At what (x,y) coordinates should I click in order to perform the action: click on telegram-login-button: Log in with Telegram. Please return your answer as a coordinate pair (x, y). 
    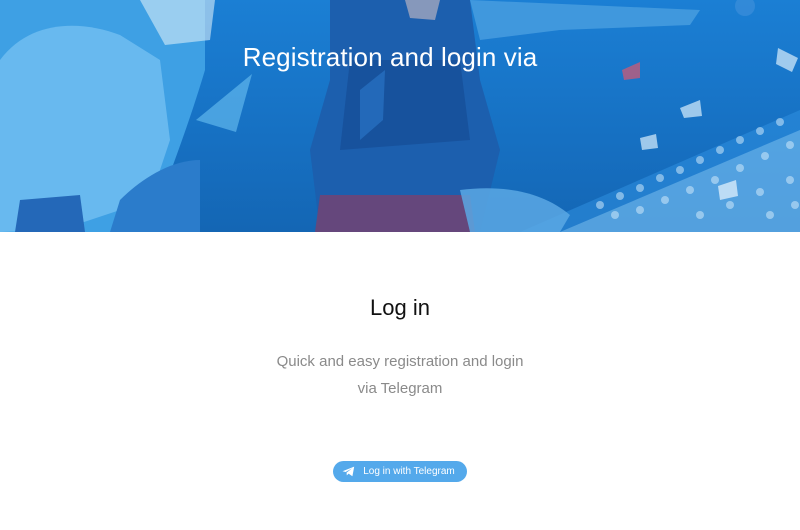
    Looking at the image, I should click on (400, 471).